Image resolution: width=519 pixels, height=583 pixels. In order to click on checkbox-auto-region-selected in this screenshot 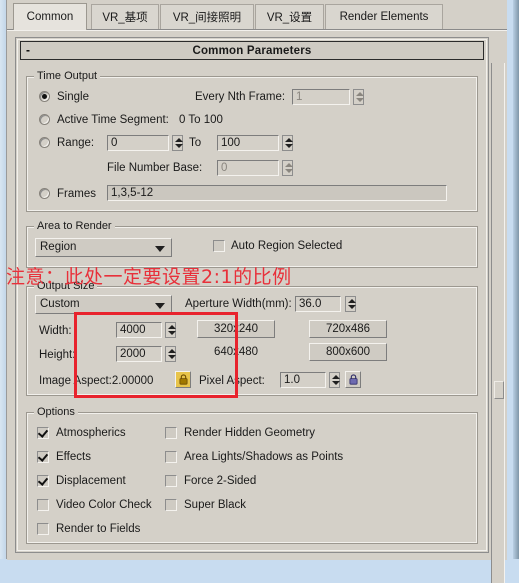, I will do `click(219, 246)`.